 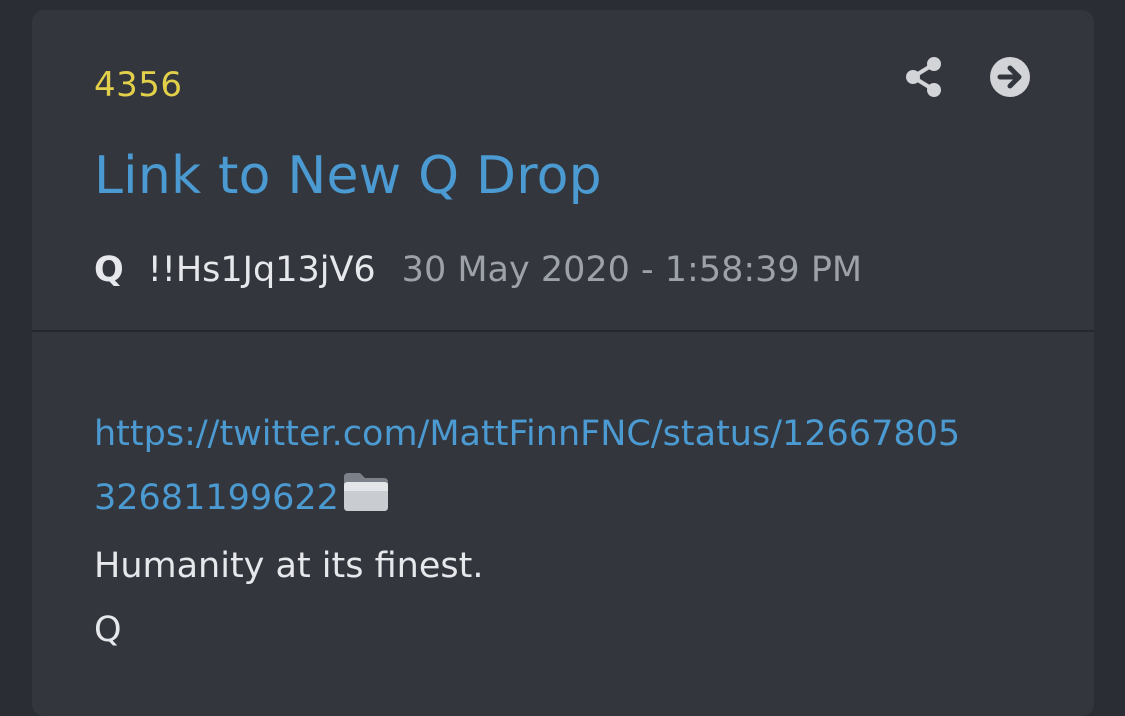 What do you see at coordinates (348, 176) in the screenshot?
I see `post-title-link: Link to New Q Drop` at bounding box center [348, 176].